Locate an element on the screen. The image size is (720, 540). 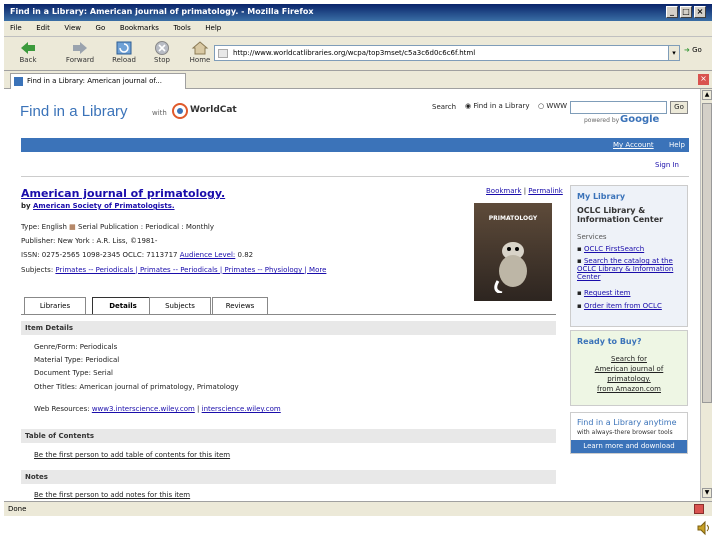
stop-label: Stop is located at coordinates (162, 60).